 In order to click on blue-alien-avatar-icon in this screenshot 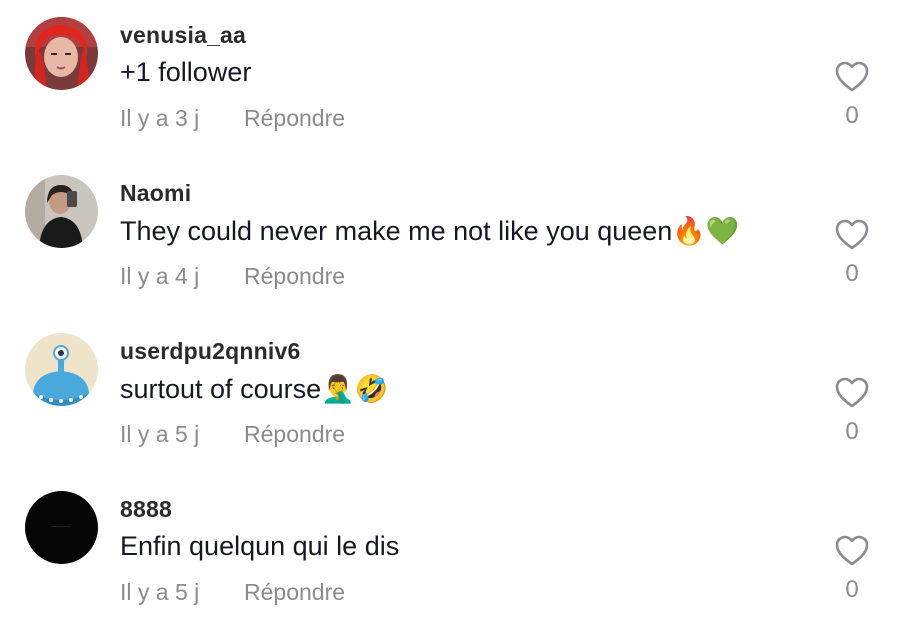, I will do `click(61, 369)`.